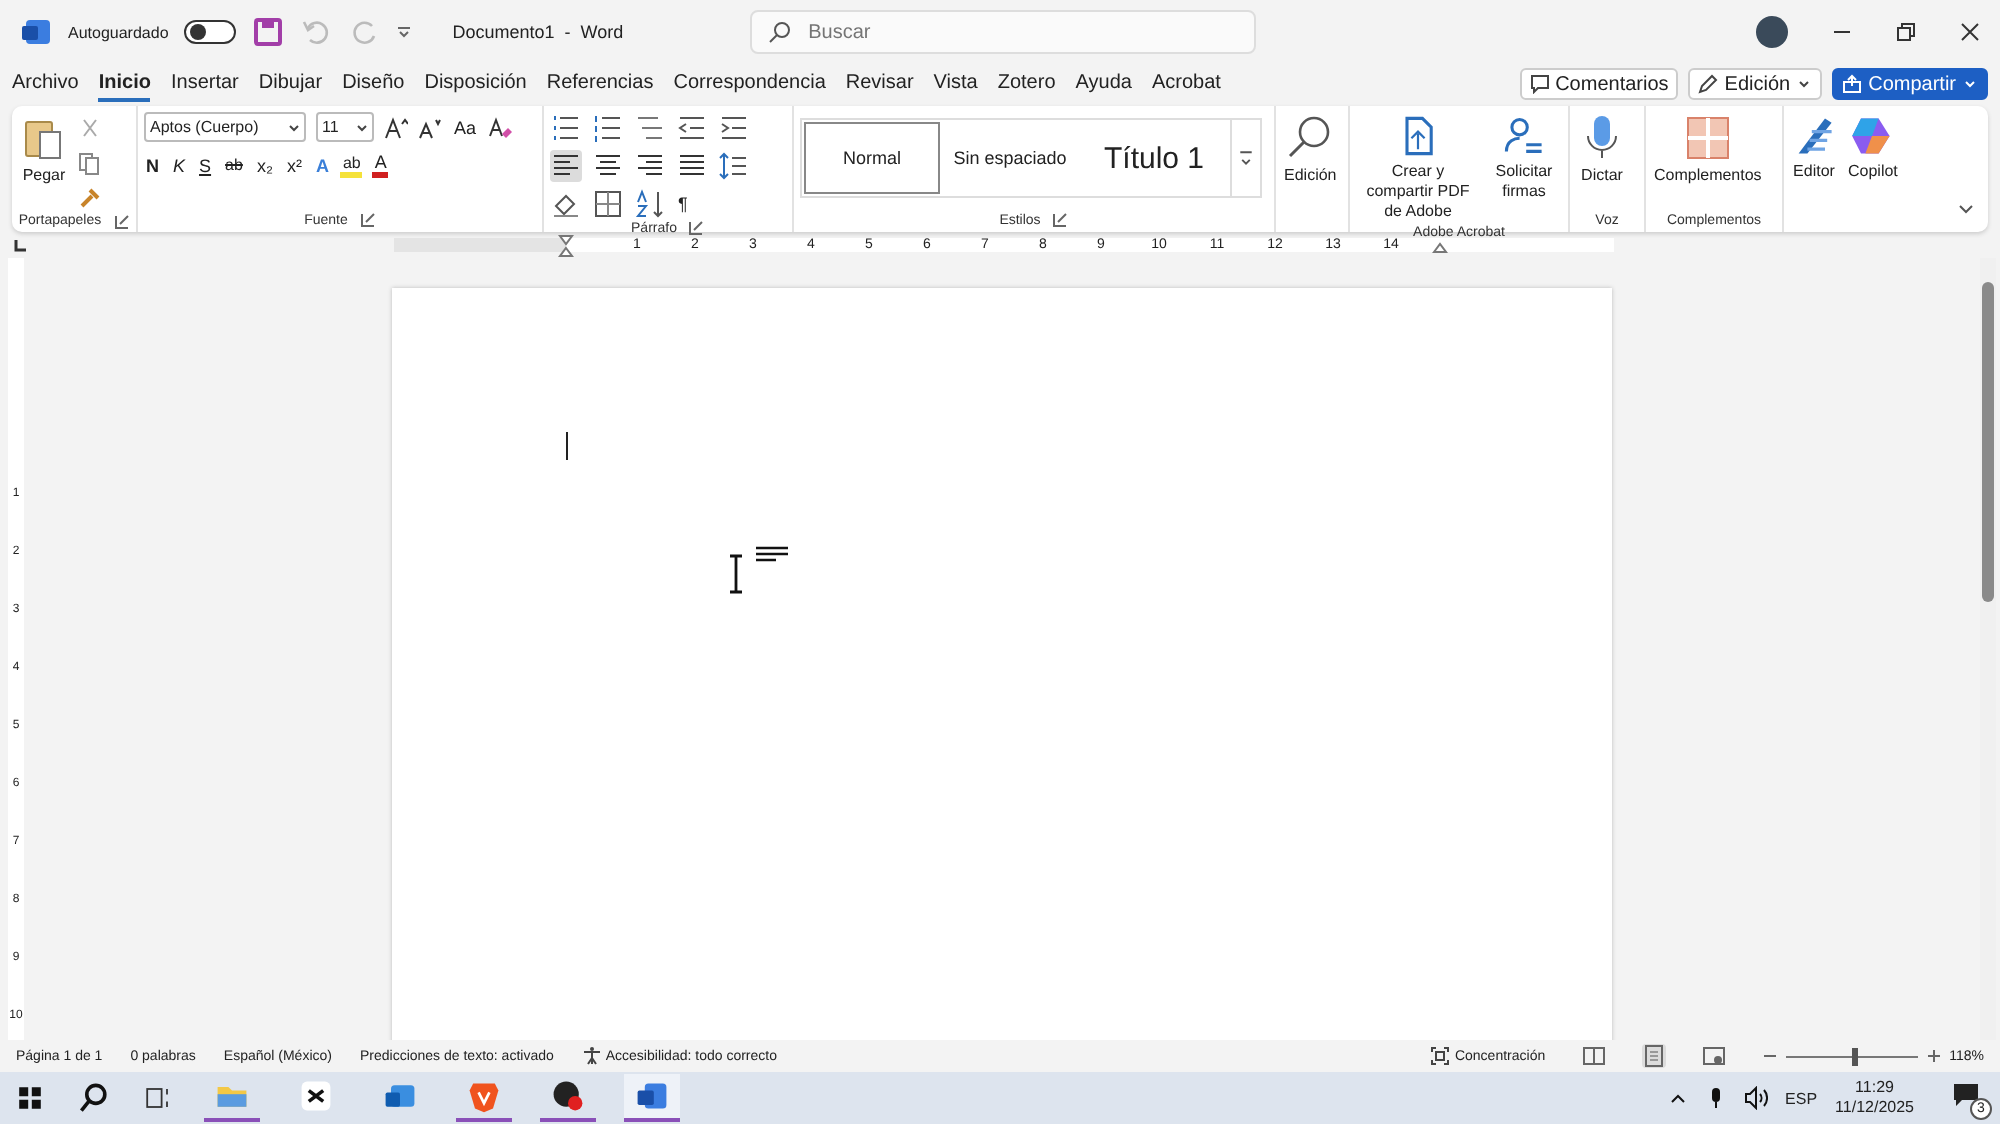  I want to click on format-button: N, so click(152, 165).